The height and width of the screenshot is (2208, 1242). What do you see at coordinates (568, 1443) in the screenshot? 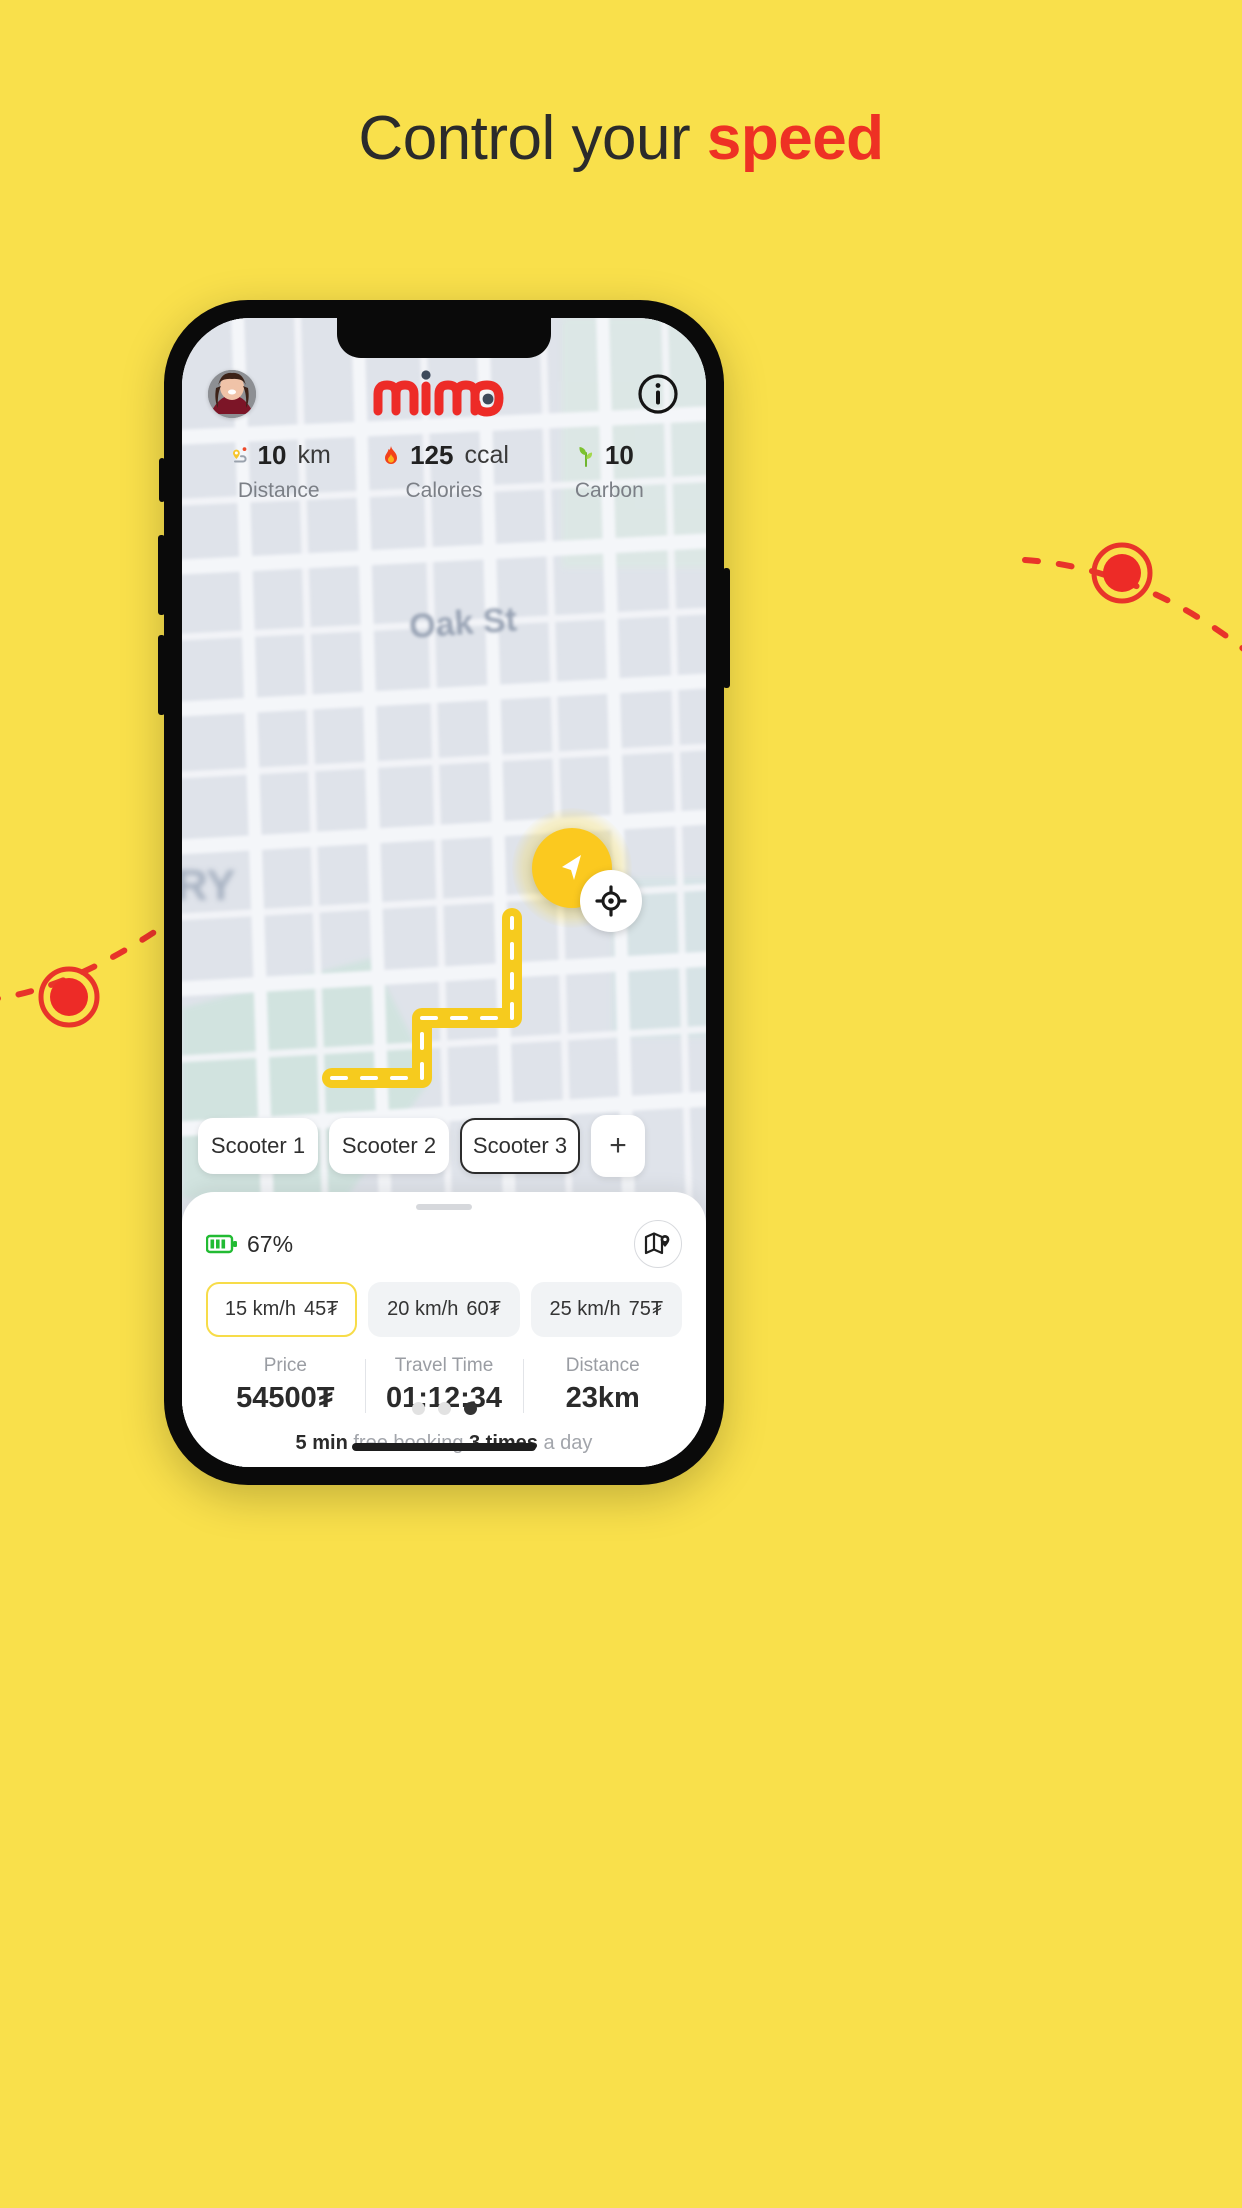
I see `free-booking-text-2: a day` at bounding box center [568, 1443].